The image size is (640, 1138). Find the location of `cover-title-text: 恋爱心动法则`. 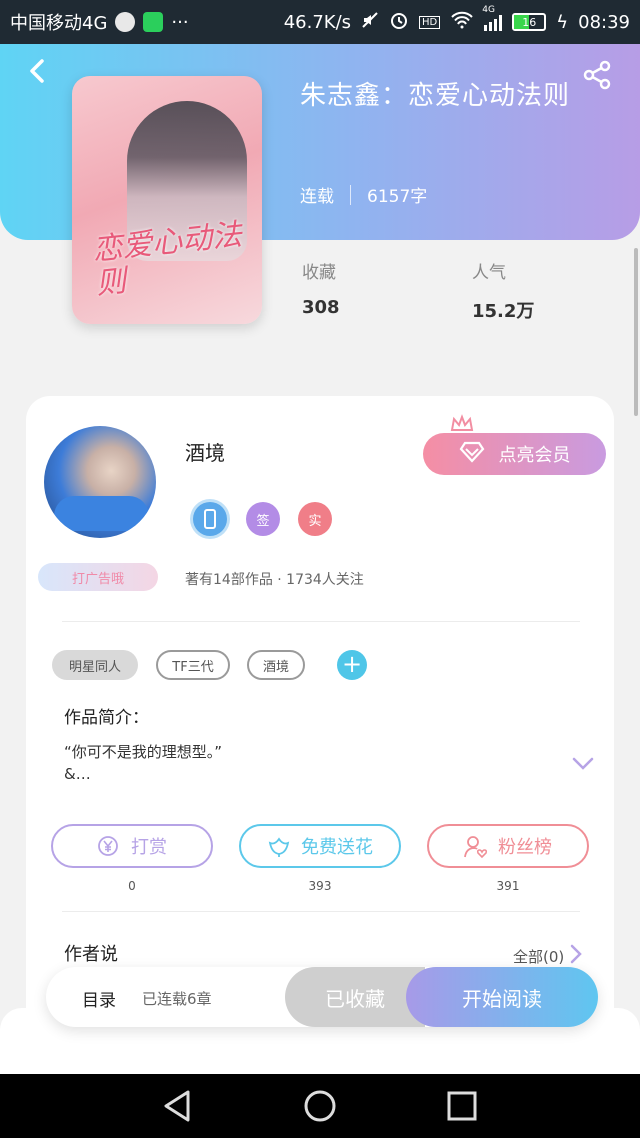

cover-title-text: 恋爱心动法则 is located at coordinates (167, 259).